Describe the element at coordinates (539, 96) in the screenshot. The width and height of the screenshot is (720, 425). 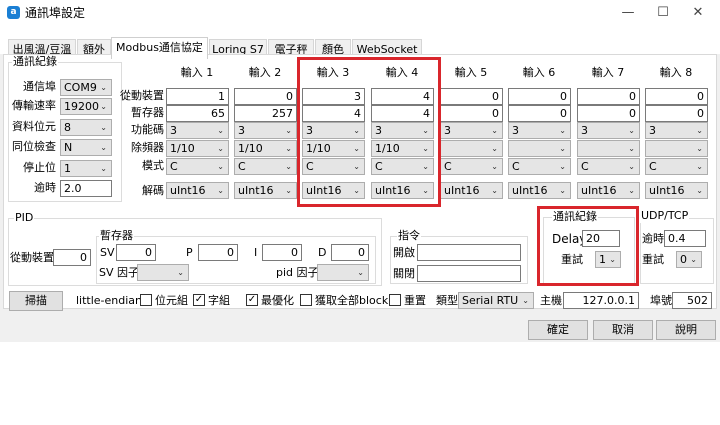
I see `input-6-slave-field: 0` at that location.